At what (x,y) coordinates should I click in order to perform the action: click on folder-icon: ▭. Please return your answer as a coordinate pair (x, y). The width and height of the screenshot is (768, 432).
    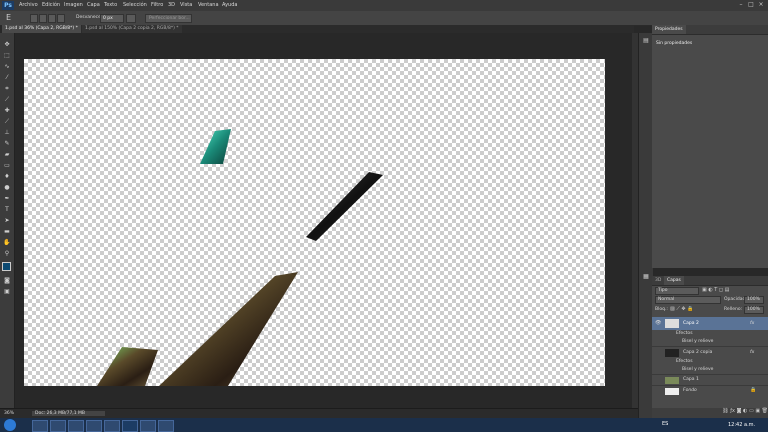
    Looking at the image, I should click on (751, 411).